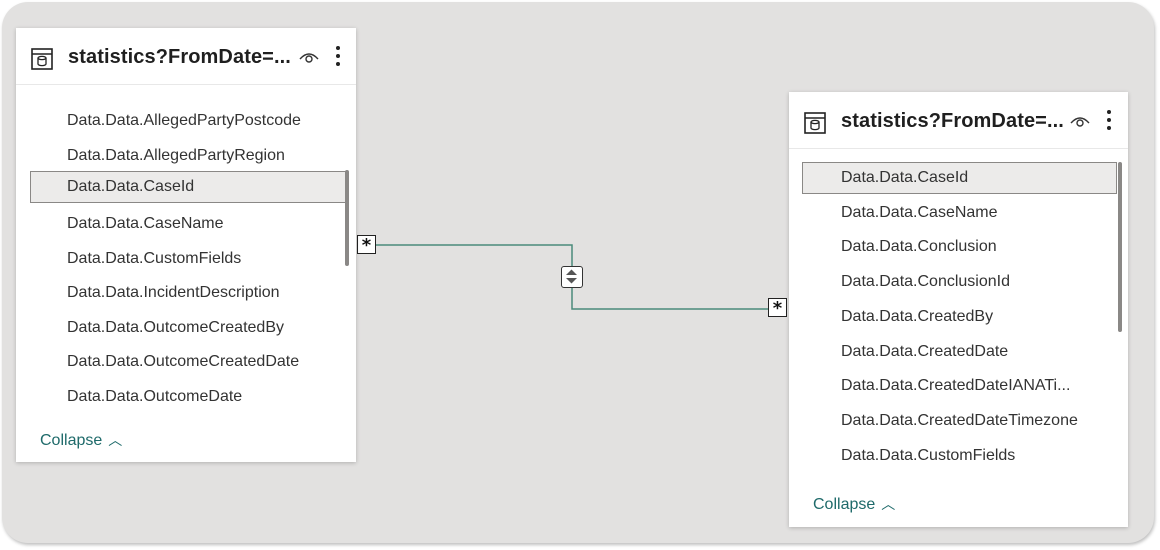 Image resolution: width=1160 pixels, height=550 pixels. I want to click on field-item: Data.Data.CreatedBy, so click(959, 317).